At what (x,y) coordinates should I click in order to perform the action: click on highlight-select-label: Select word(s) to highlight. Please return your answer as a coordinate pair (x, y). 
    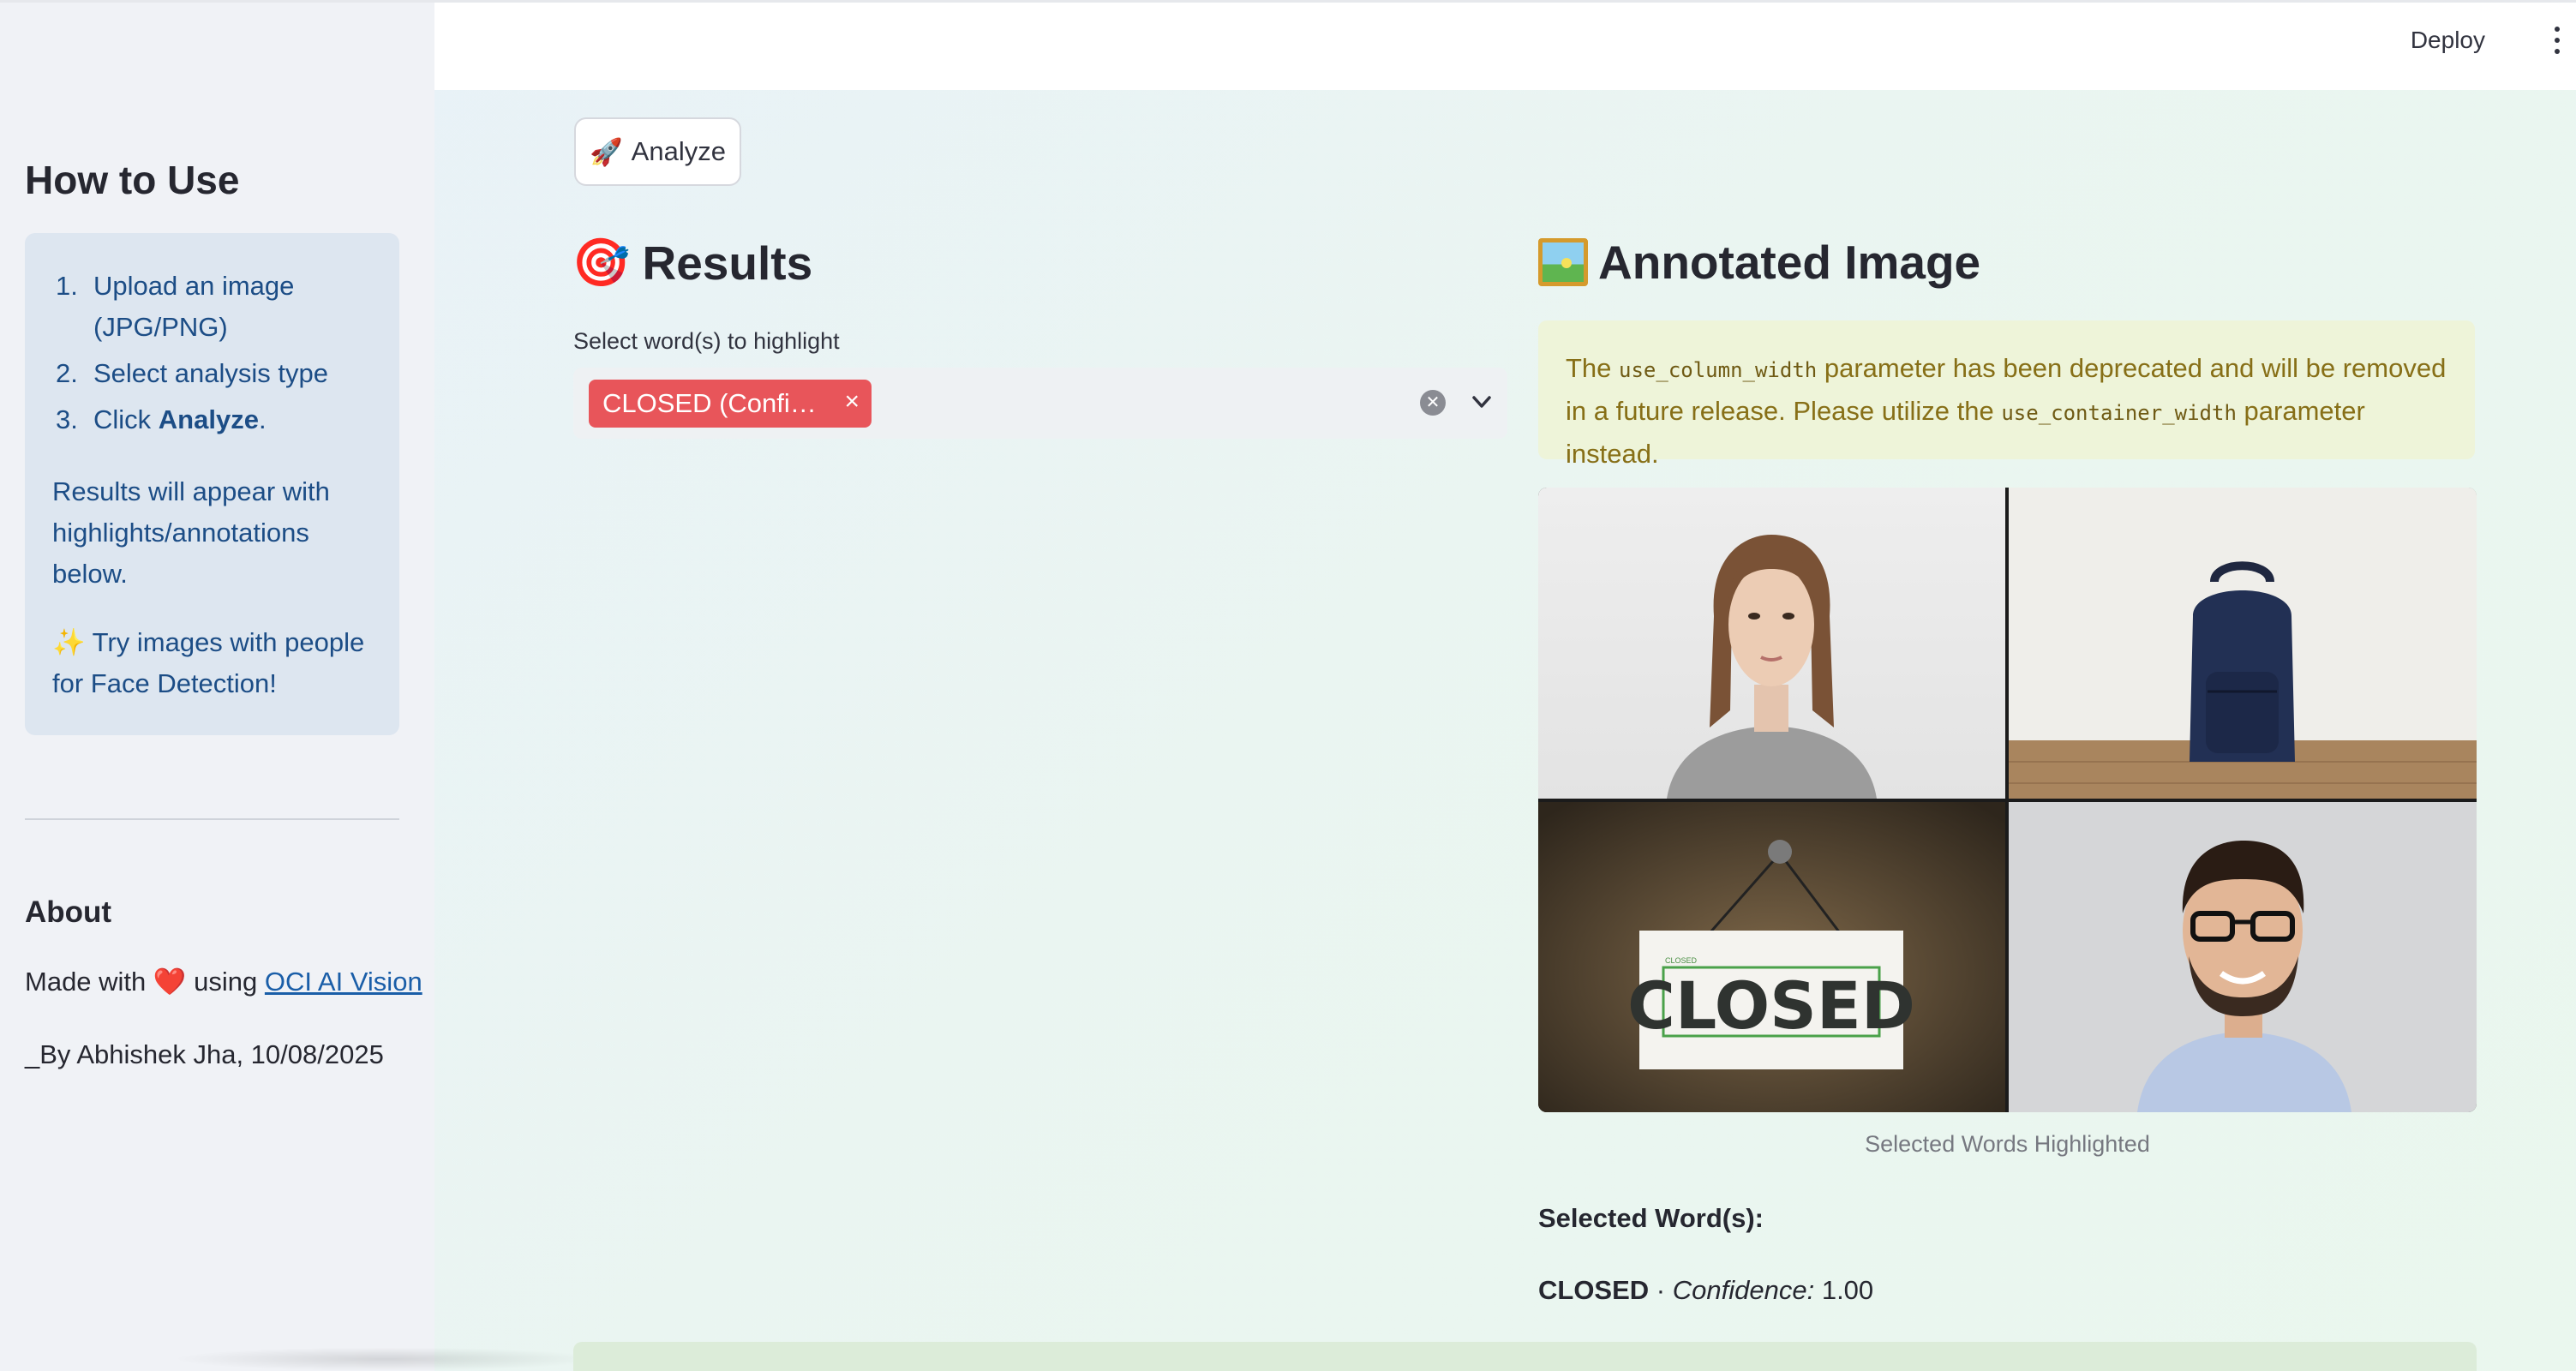
    Looking at the image, I should click on (706, 341).